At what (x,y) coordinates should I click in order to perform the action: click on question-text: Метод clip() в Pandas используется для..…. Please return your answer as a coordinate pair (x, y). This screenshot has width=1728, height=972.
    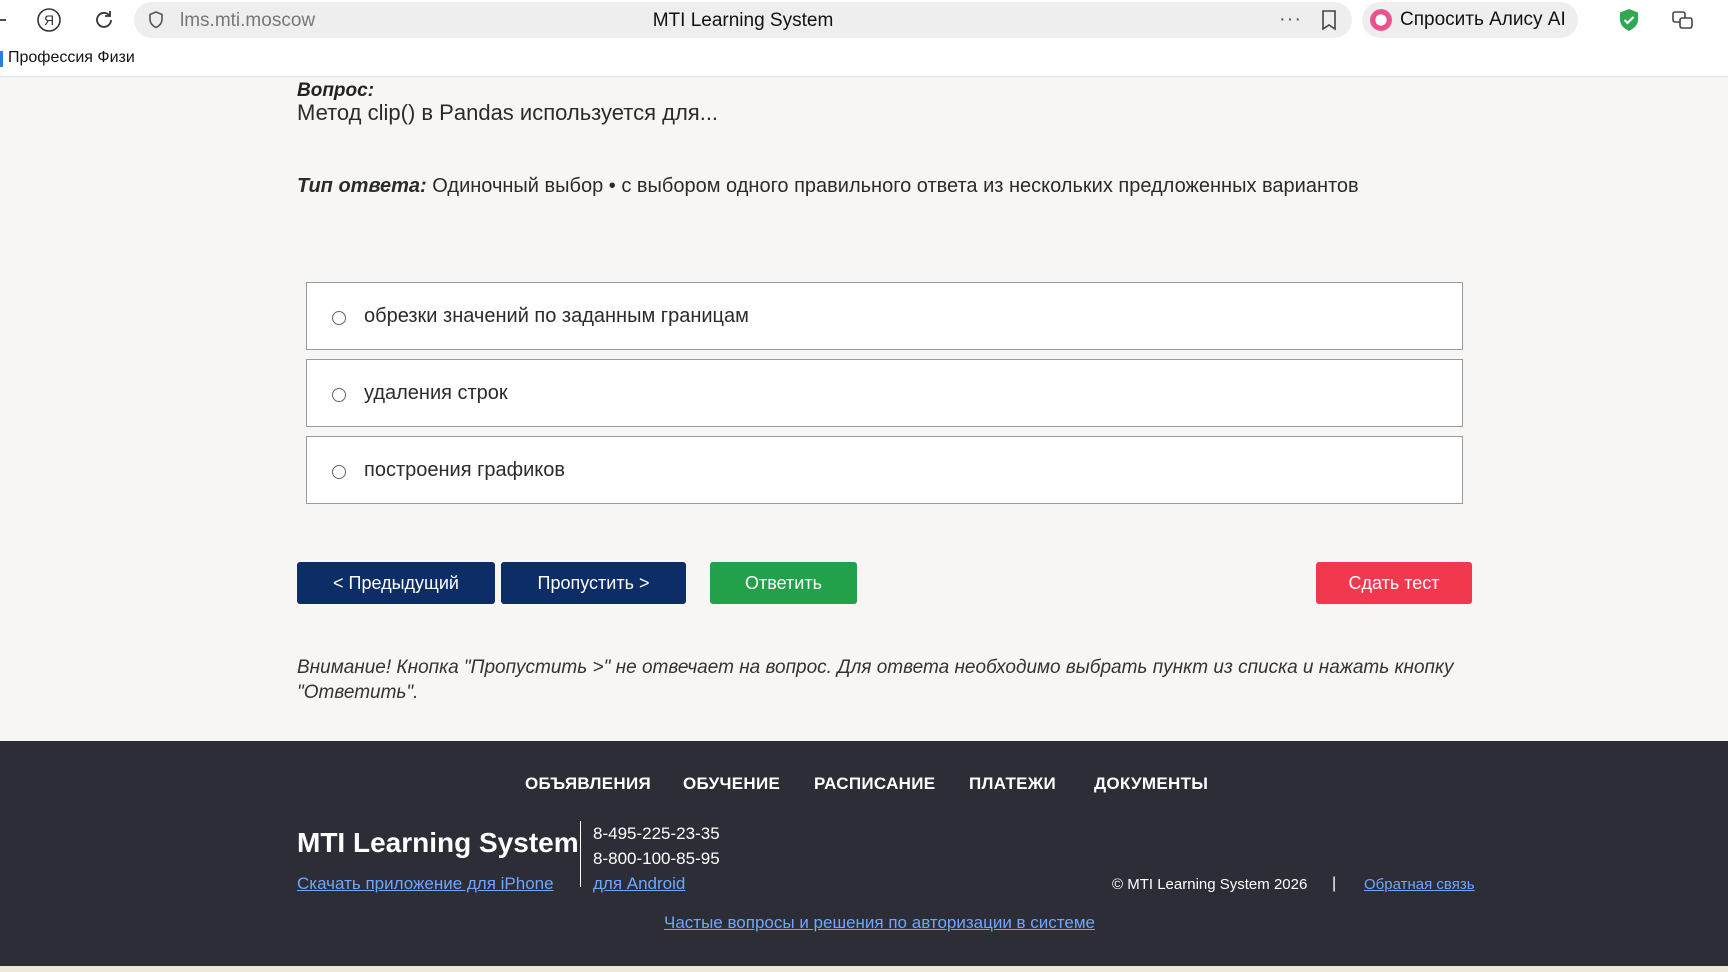
    Looking at the image, I should click on (508, 112).